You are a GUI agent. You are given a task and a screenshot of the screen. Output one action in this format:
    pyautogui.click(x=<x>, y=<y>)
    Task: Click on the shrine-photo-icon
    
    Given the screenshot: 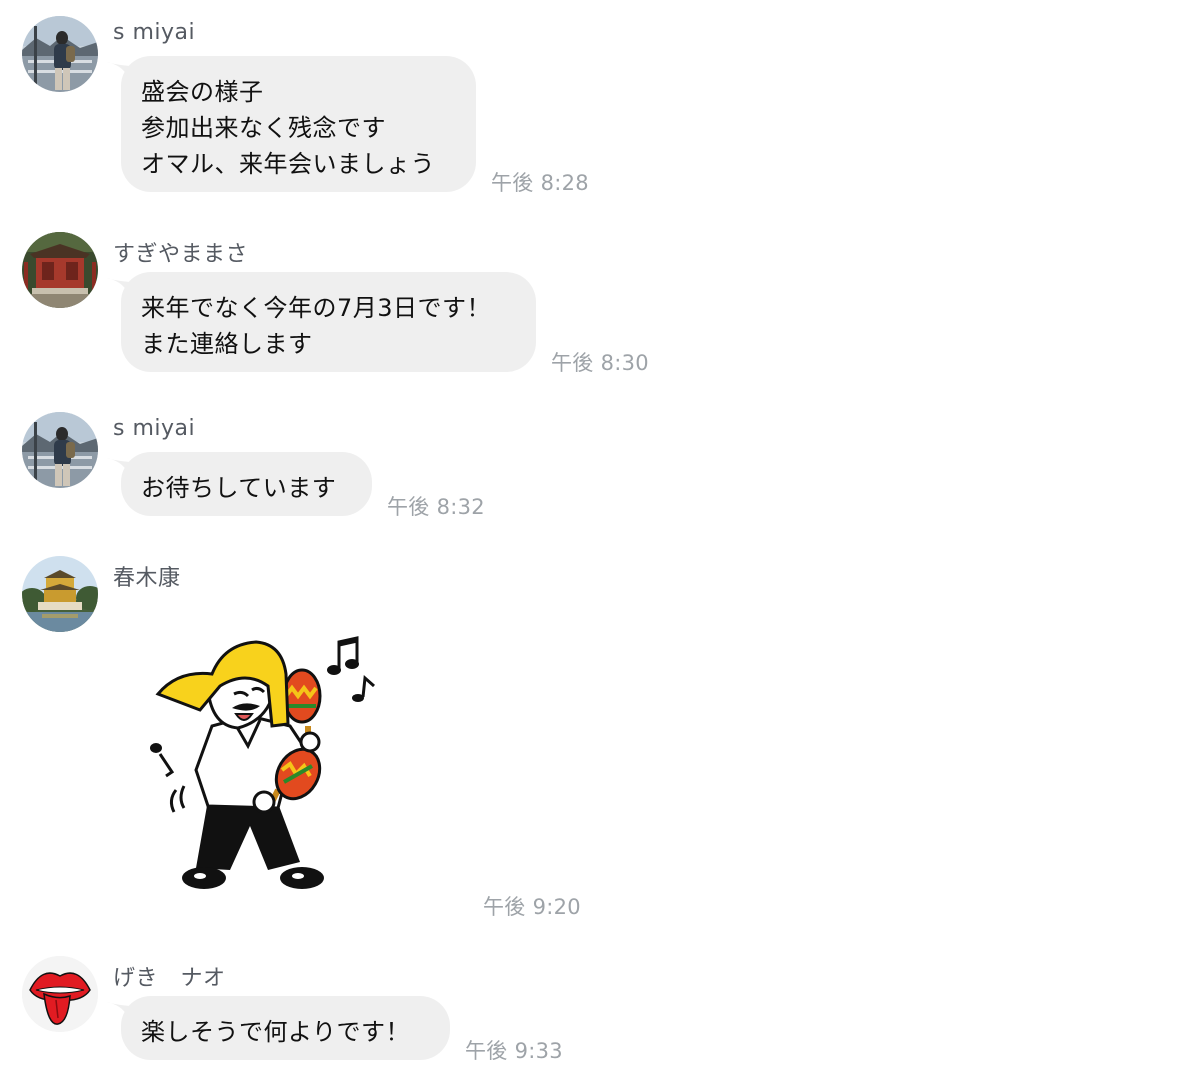 What is the action you would take?
    pyautogui.click(x=60, y=270)
    